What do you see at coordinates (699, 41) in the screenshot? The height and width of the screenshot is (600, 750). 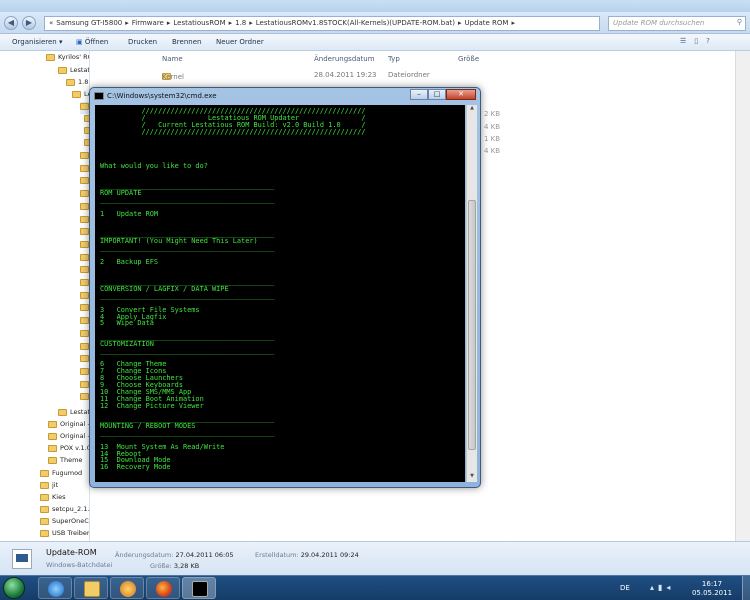 I see `view-options-icons: ☰▯?` at bounding box center [699, 41].